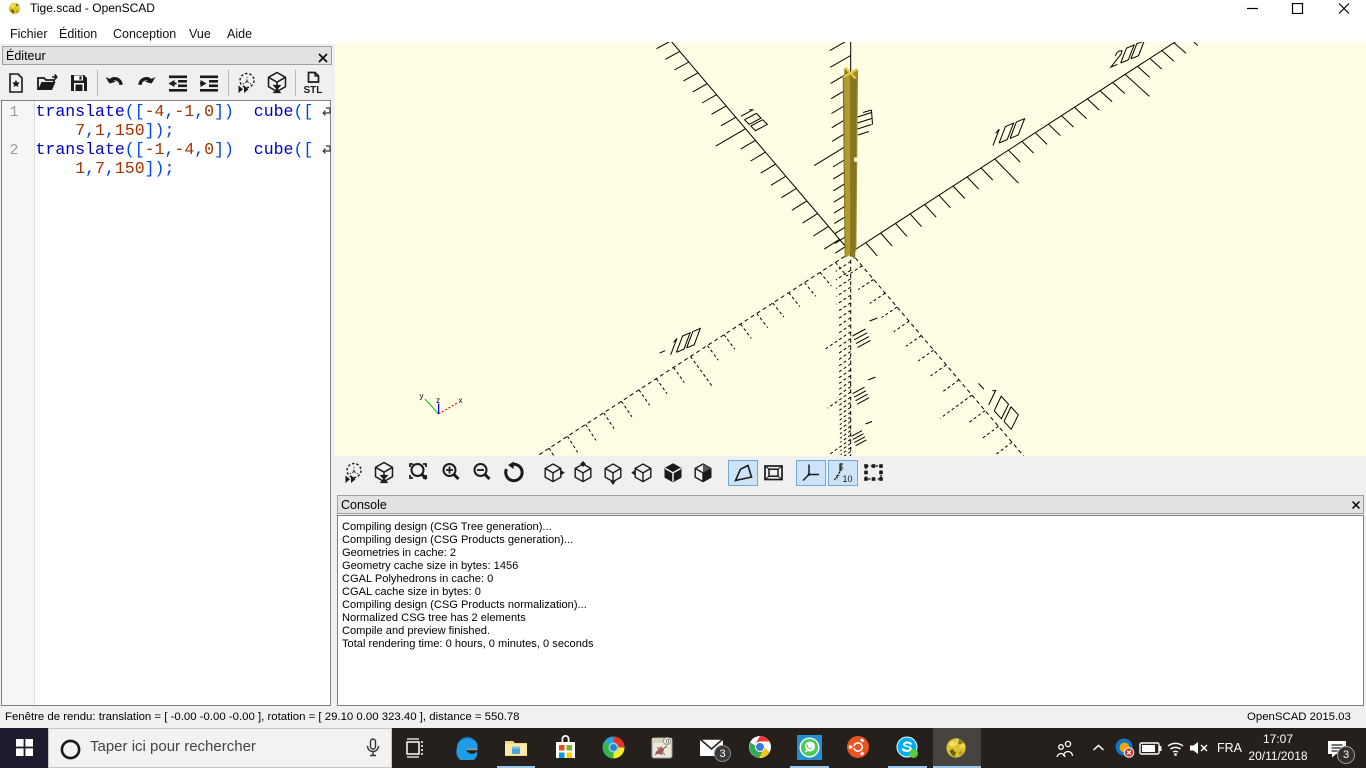 The image size is (1366, 768). I want to click on svg-text: 0, so click(668, 741).